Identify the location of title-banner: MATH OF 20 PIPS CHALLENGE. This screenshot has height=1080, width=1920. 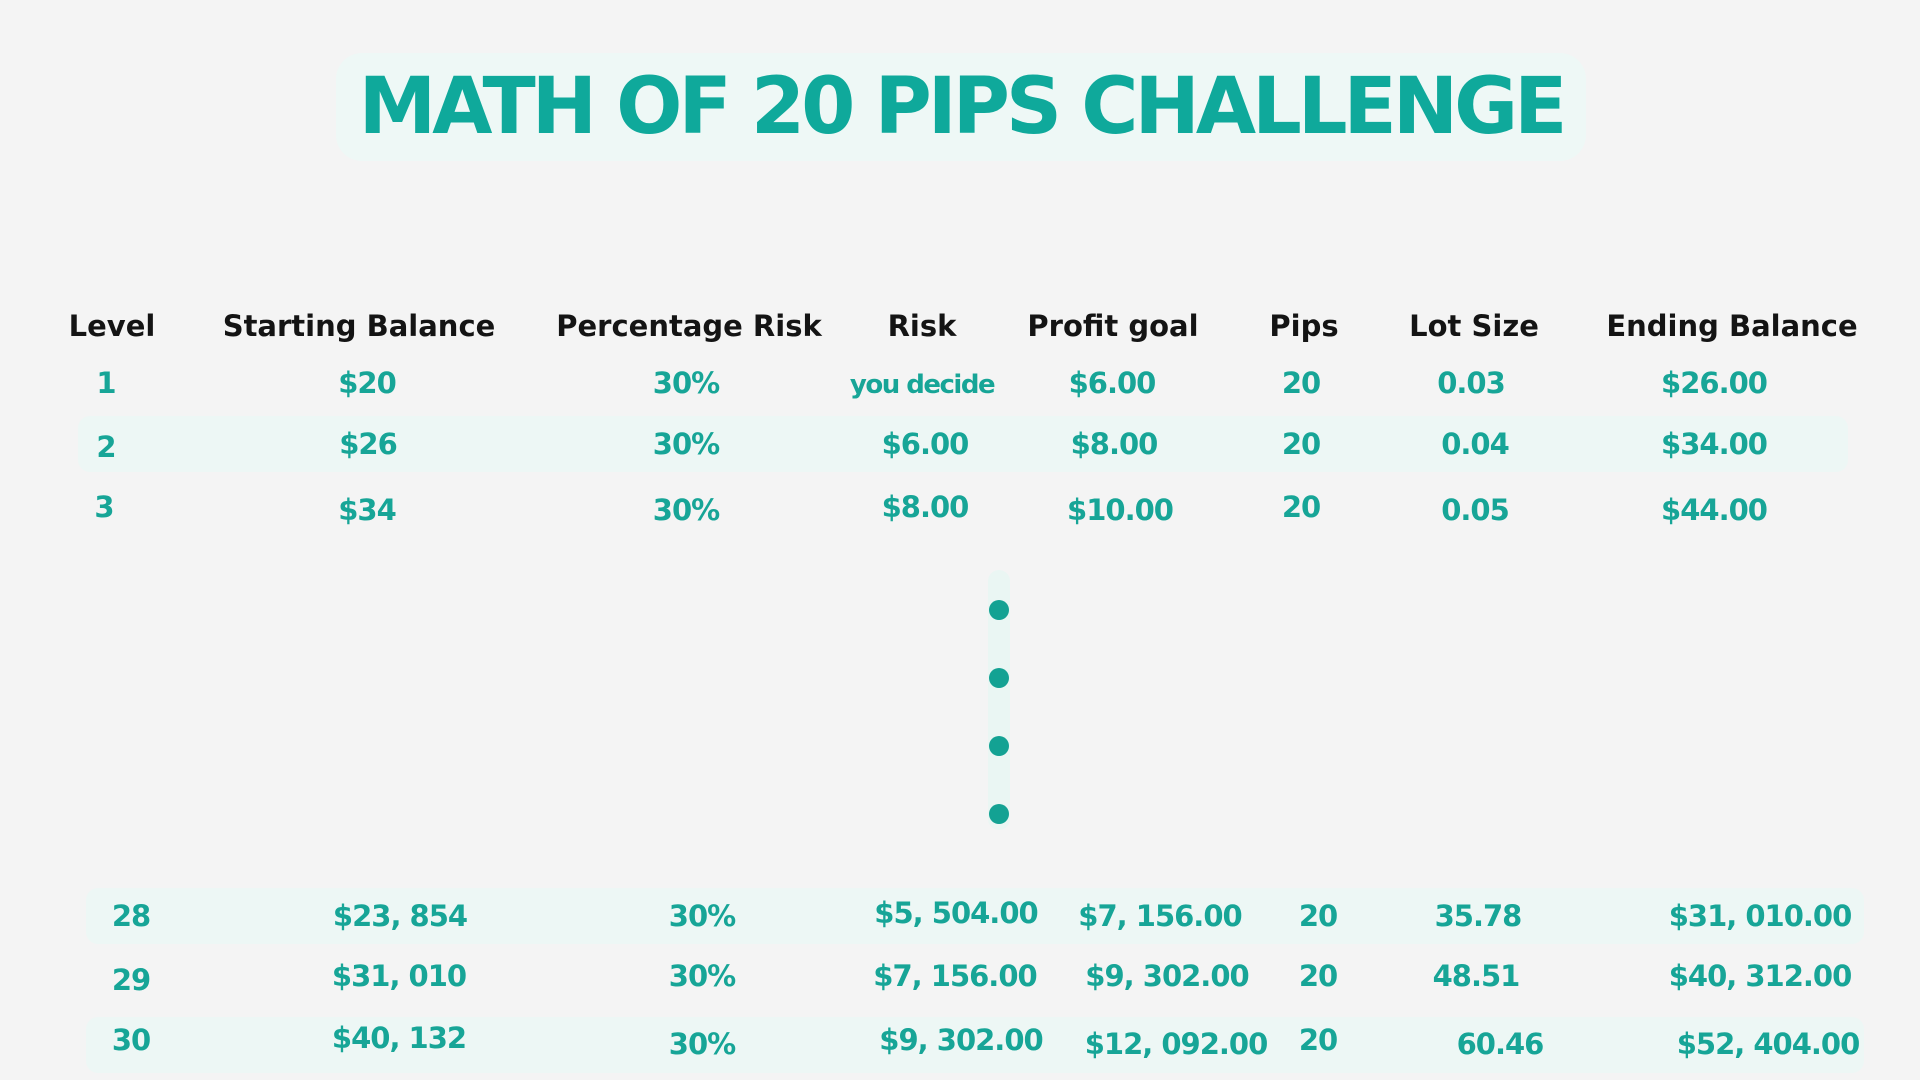
(961, 107).